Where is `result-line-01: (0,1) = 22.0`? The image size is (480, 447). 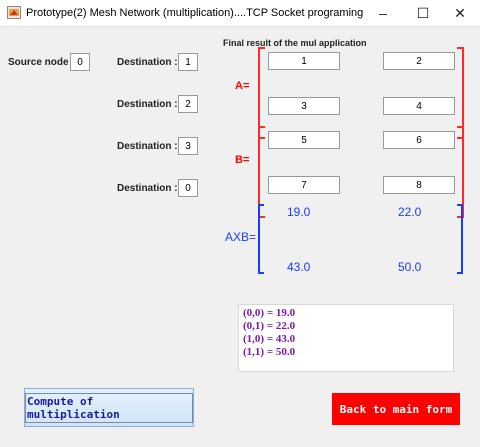 result-line-01: (0,1) = 22.0 is located at coordinates (269, 326).